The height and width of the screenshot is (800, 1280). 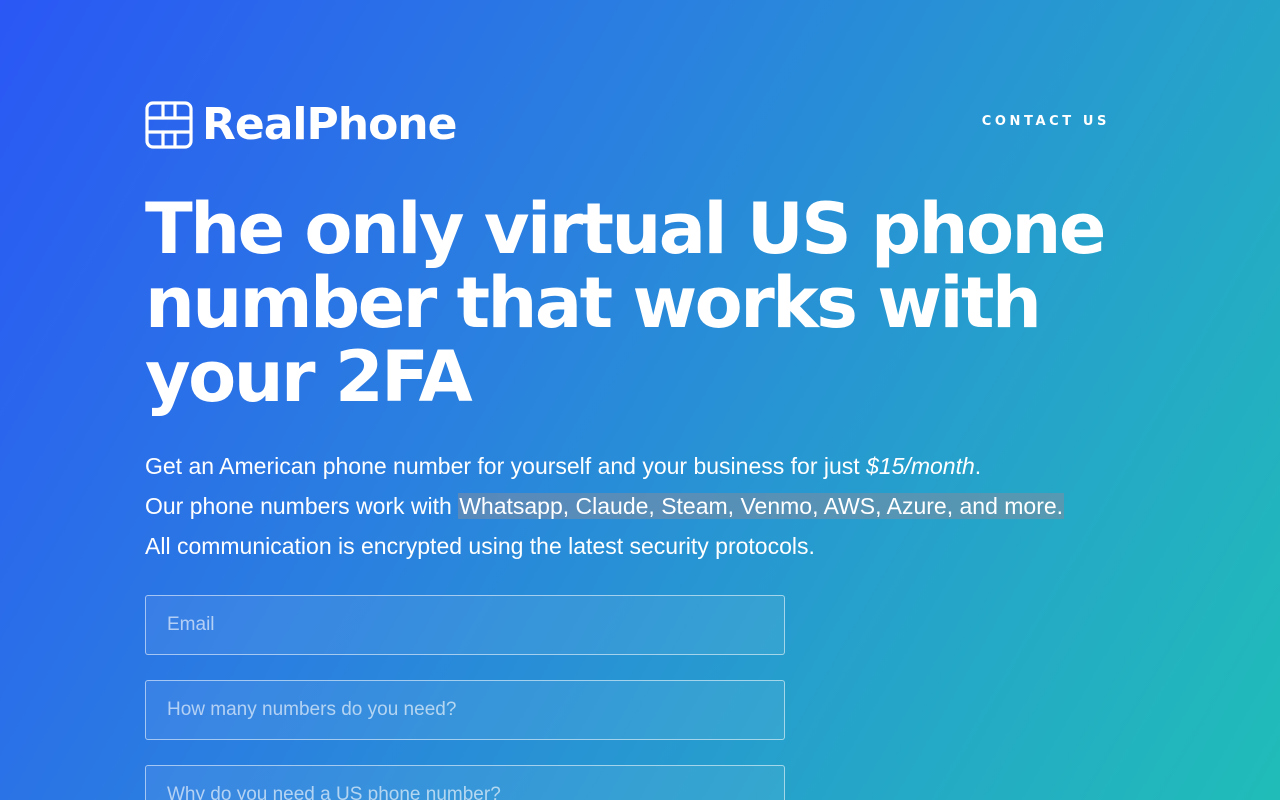 I want to click on email-input, so click(x=465, y=625).